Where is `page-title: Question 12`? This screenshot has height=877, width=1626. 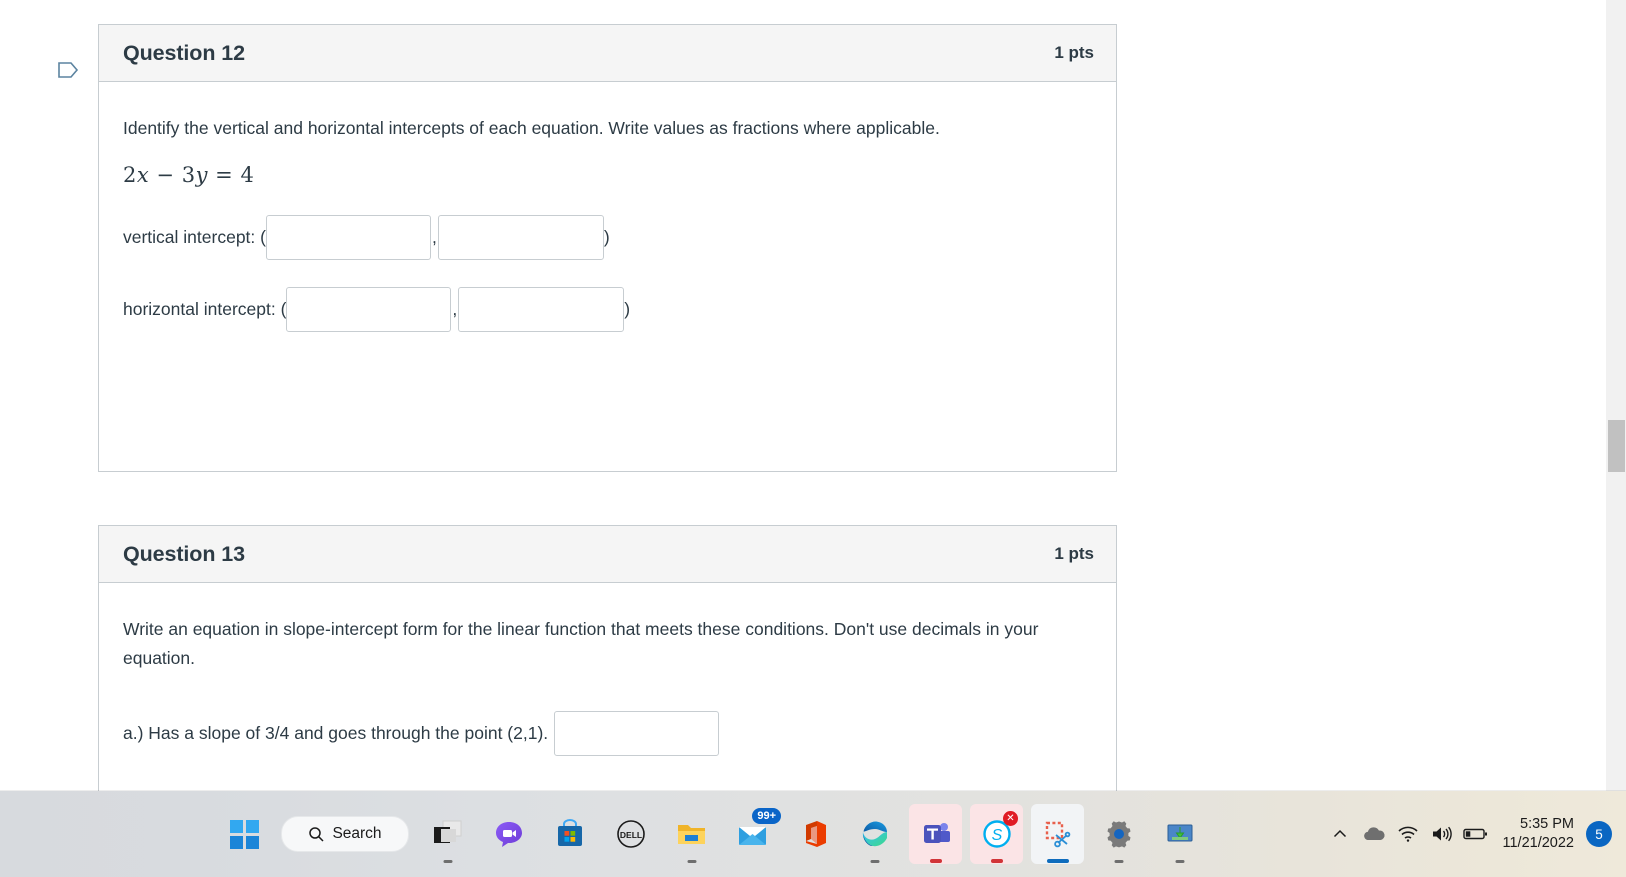
page-title: Question 12 is located at coordinates (184, 52).